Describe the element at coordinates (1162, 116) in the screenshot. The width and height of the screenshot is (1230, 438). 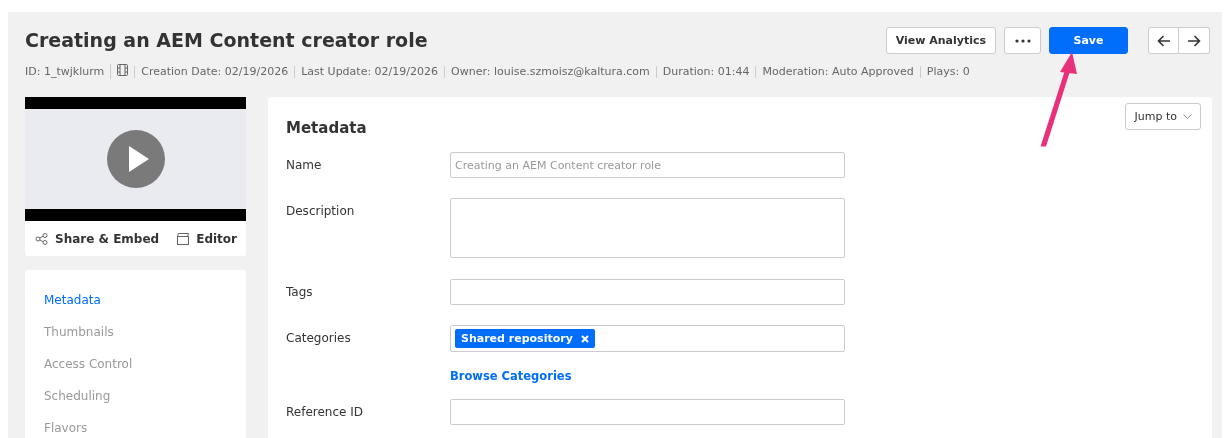
I see `jump-to-dropdown: Jump to` at that location.